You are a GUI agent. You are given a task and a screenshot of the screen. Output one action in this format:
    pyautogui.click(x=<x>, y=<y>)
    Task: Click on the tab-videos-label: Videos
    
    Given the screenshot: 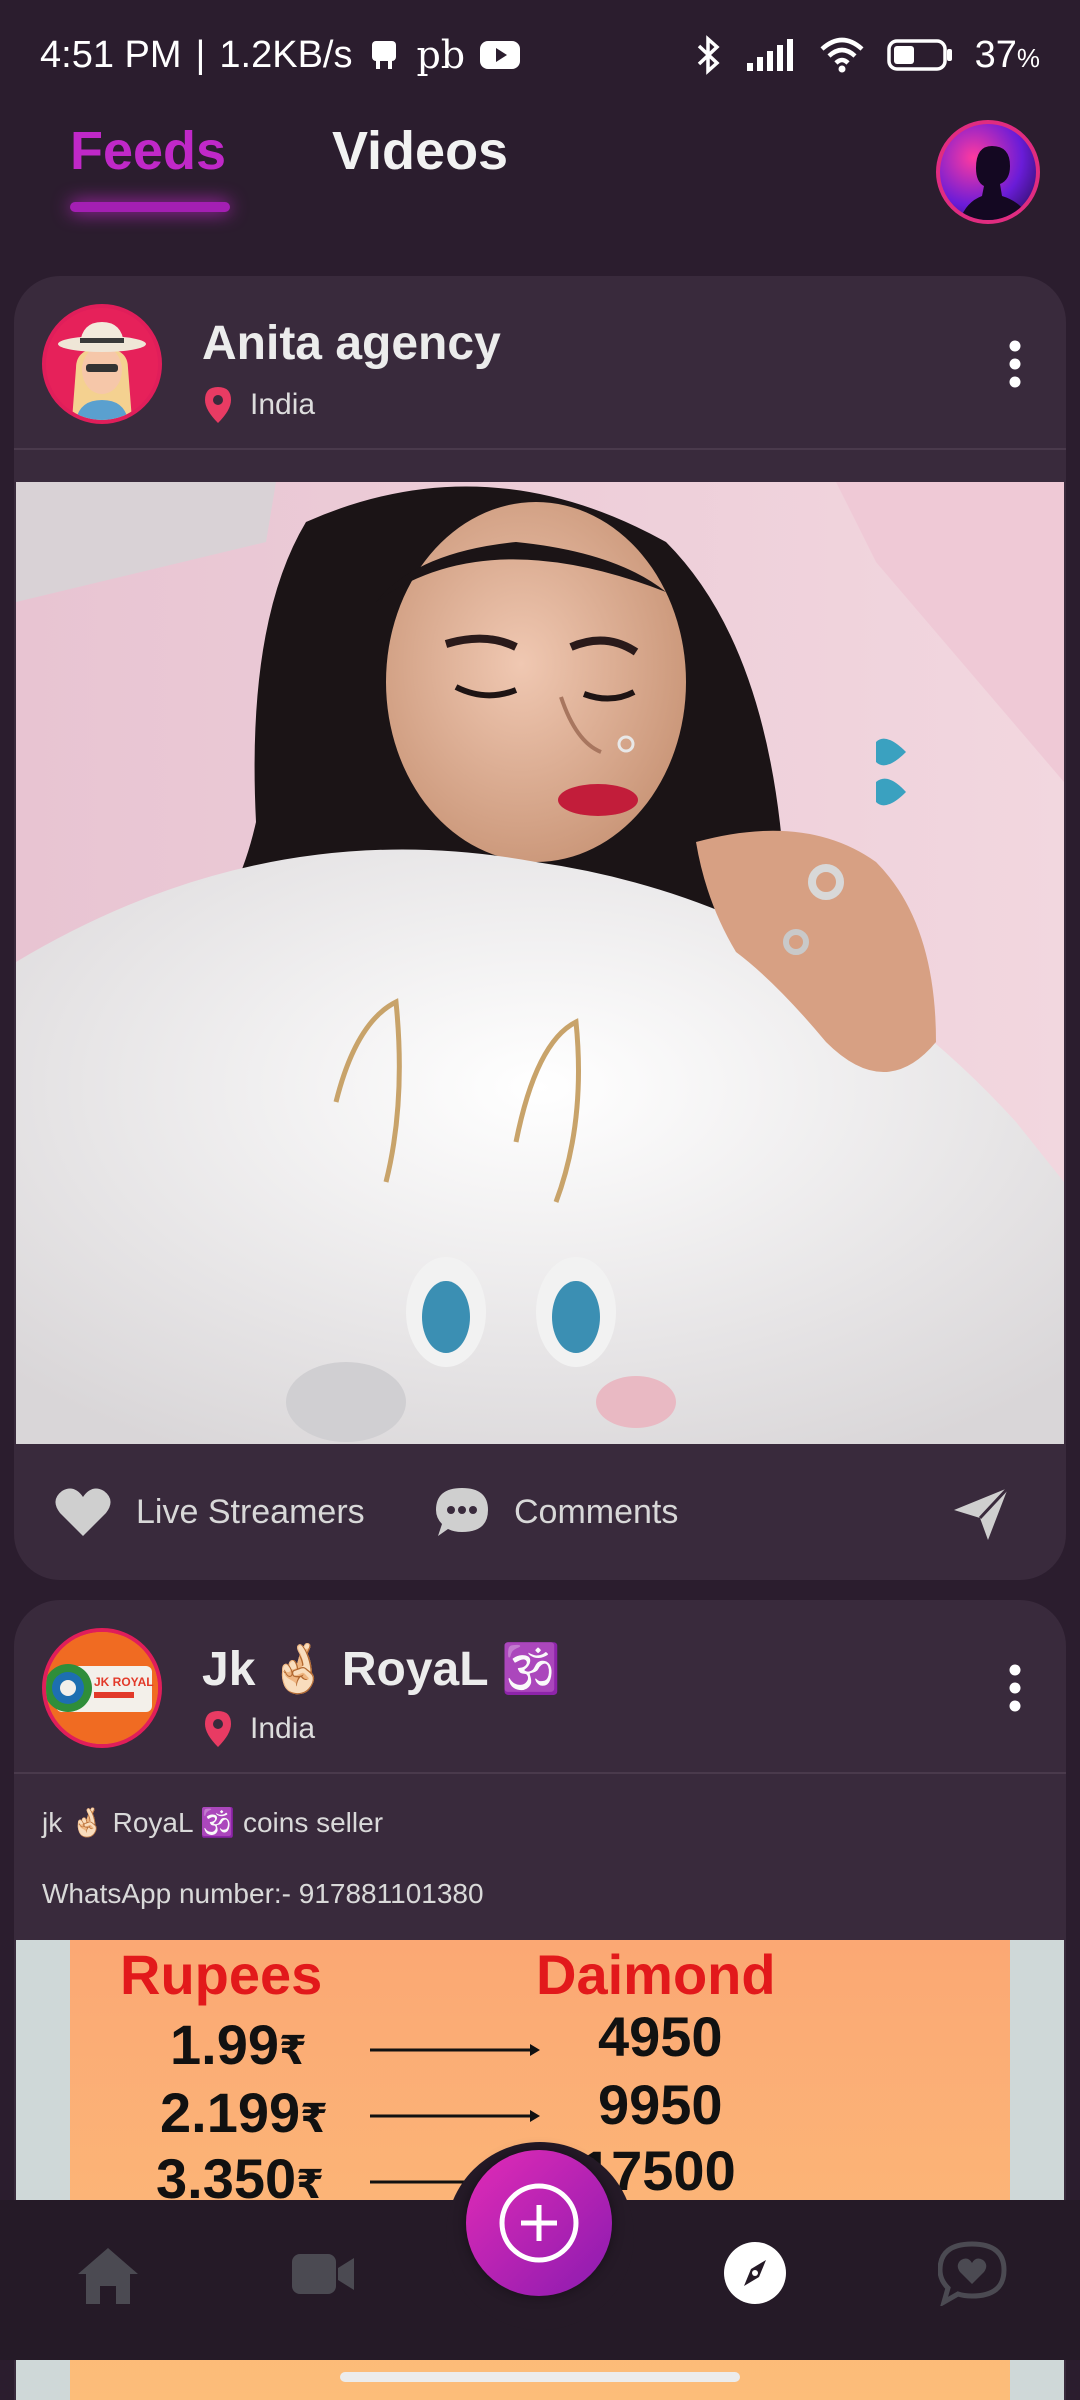 What is the action you would take?
    pyautogui.click(x=420, y=151)
    